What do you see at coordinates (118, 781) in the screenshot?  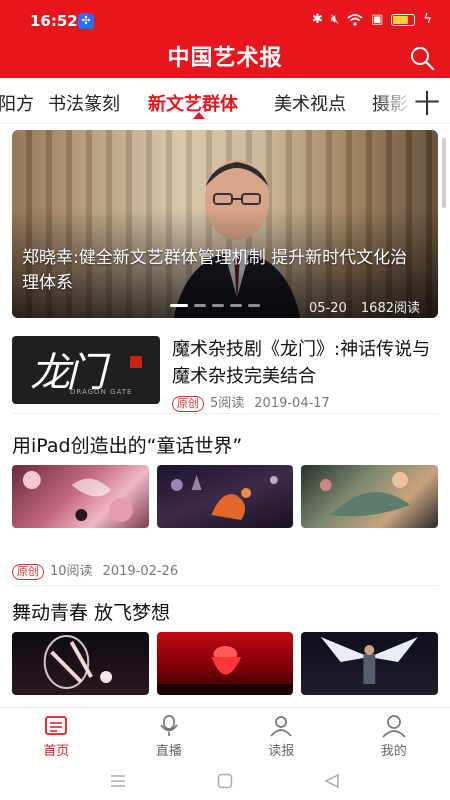 I see `menu-icon` at bounding box center [118, 781].